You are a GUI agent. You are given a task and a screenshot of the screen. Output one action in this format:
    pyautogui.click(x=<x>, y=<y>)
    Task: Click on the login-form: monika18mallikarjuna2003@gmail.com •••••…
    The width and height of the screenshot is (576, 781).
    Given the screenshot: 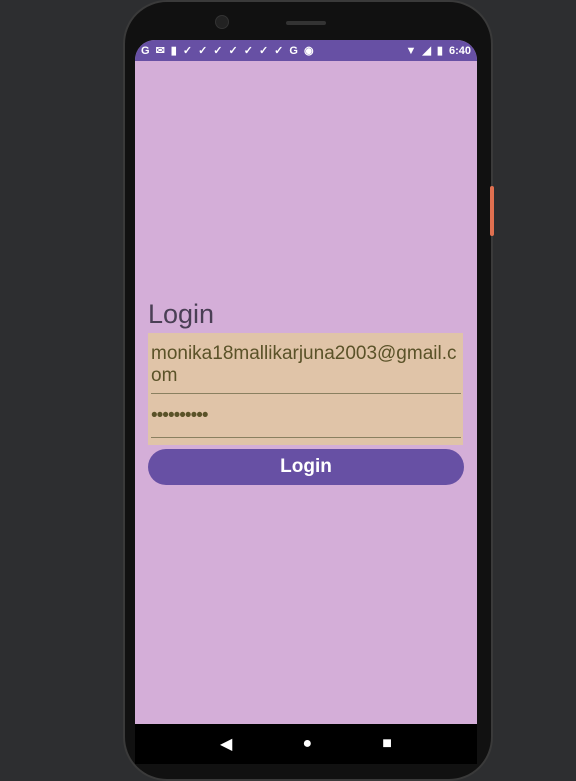 What is the action you would take?
    pyautogui.click(x=305, y=389)
    